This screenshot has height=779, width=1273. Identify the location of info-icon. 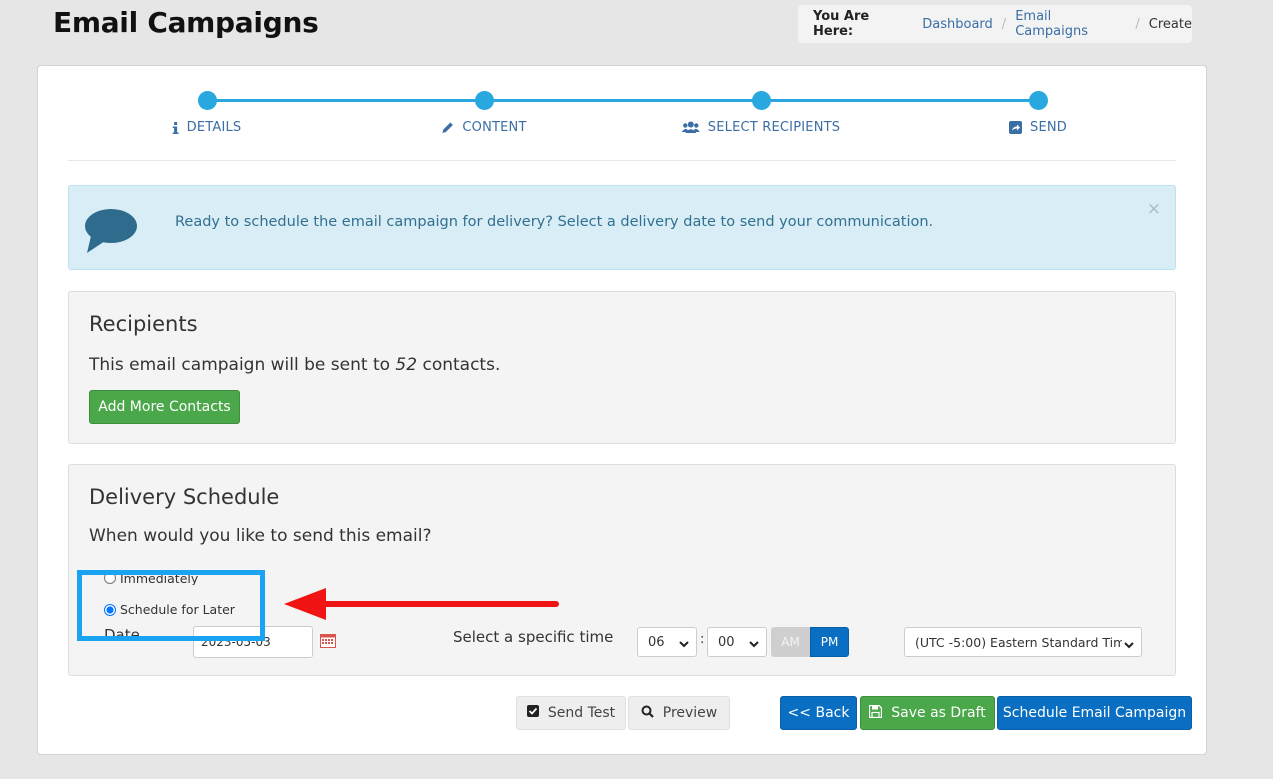
(175, 127).